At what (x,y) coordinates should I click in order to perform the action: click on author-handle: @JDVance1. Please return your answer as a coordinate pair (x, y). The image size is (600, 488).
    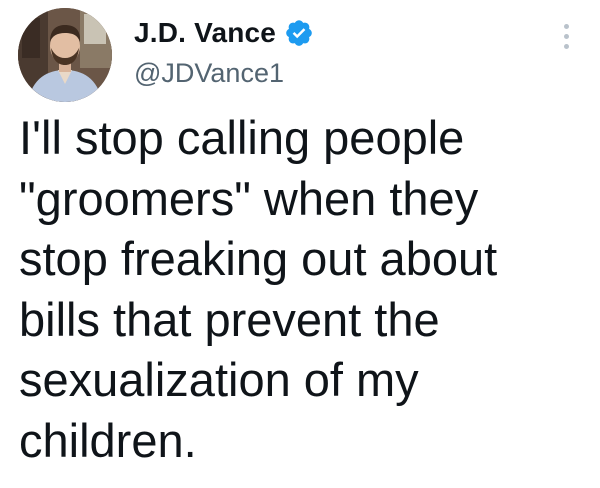
    Looking at the image, I should click on (209, 73).